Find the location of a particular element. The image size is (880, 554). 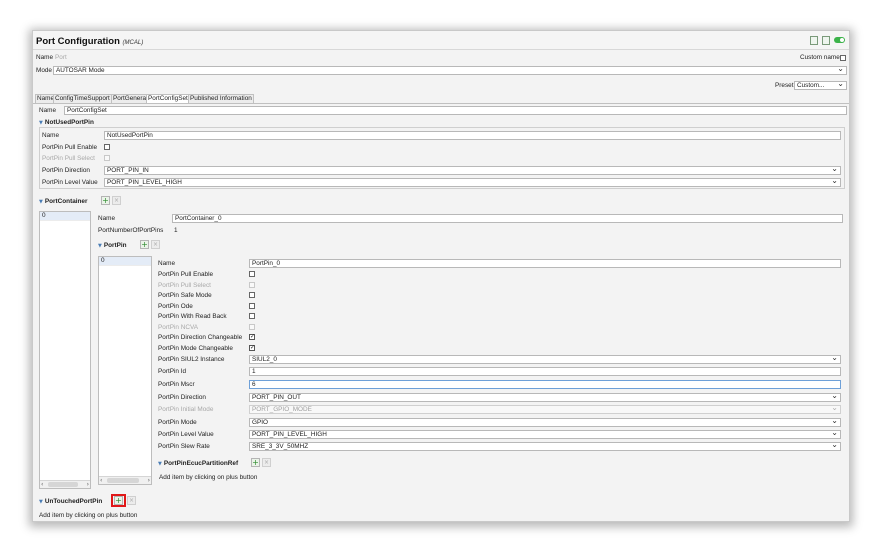

pin-mscr-label: PortPin Mscr is located at coordinates (176, 384).